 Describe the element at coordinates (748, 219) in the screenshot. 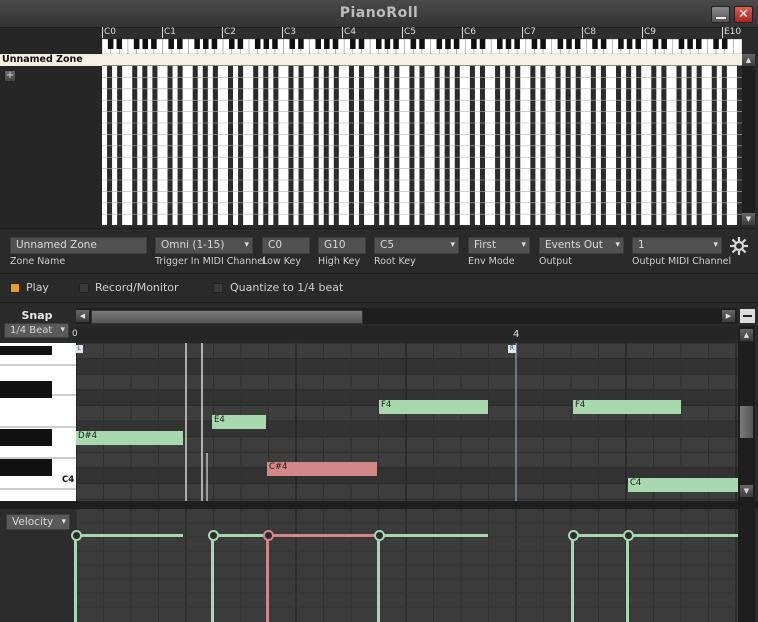

I see `scroll-down-icon: ▼` at that location.